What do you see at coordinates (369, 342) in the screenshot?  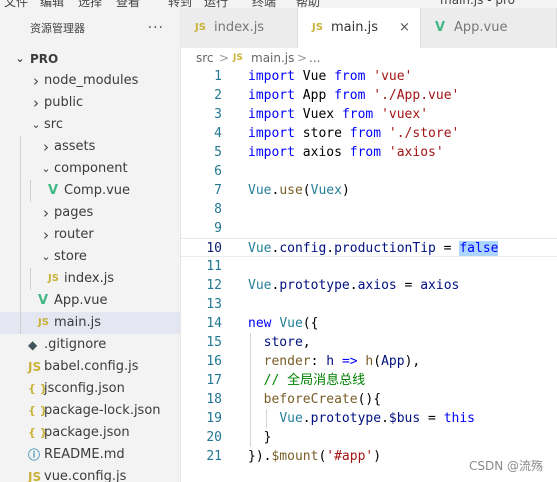 I see `code-line: 15 store,` at bounding box center [369, 342].